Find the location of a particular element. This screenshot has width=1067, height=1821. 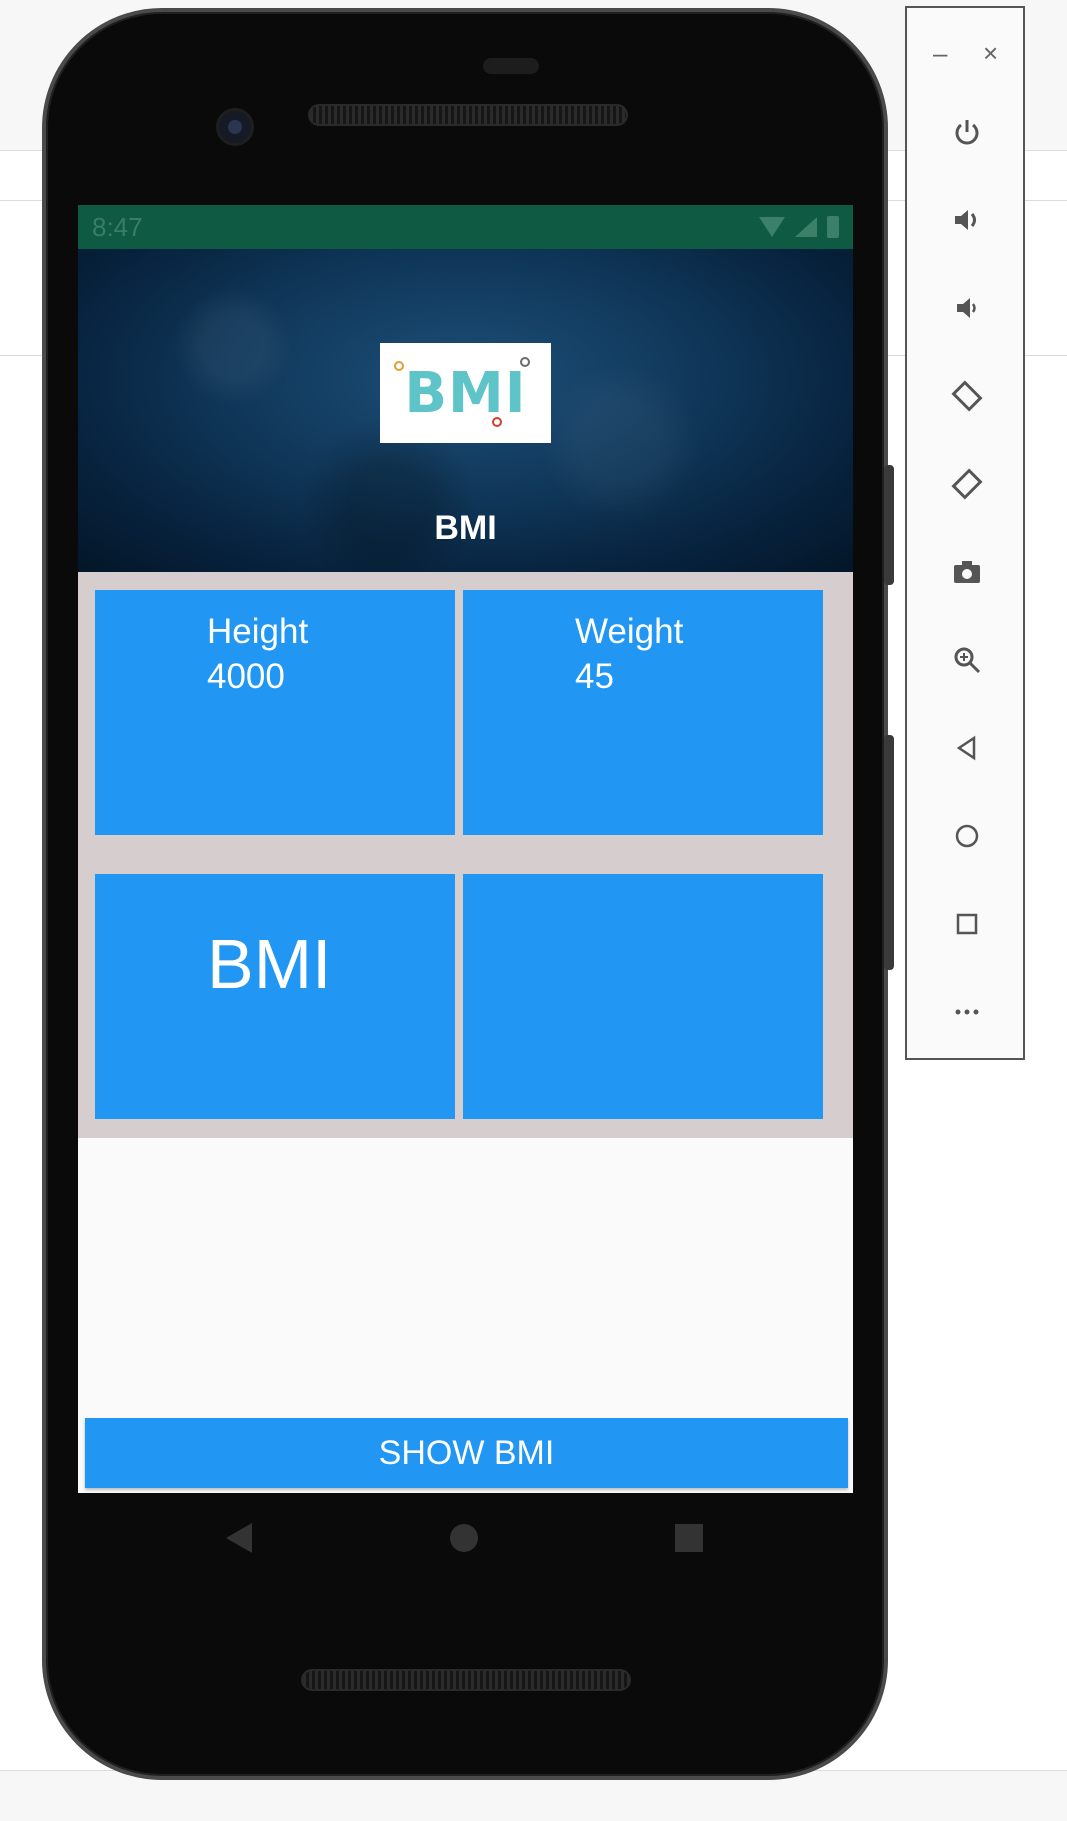

height-label: Height is located at coordinates (258, 631).